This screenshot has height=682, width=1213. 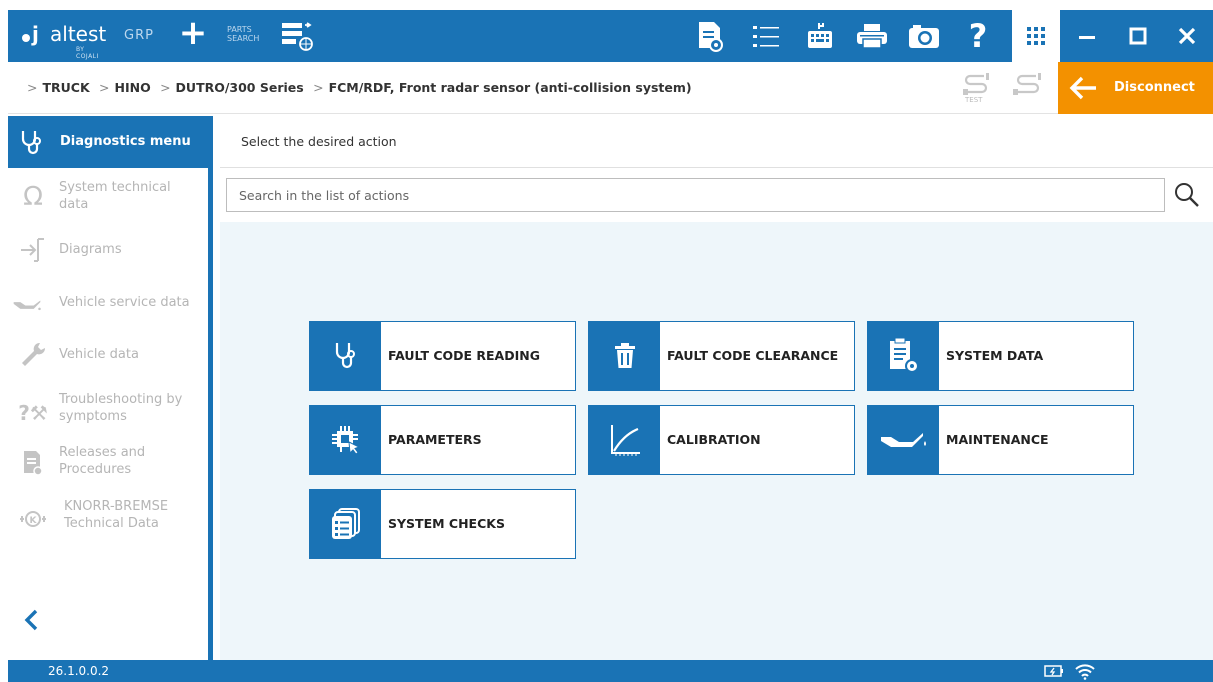 What do you see at coordinates (1154, 87) in the screenshot?
I see `disconnect-label: Disconnect` at bounding box center [1154, 87].